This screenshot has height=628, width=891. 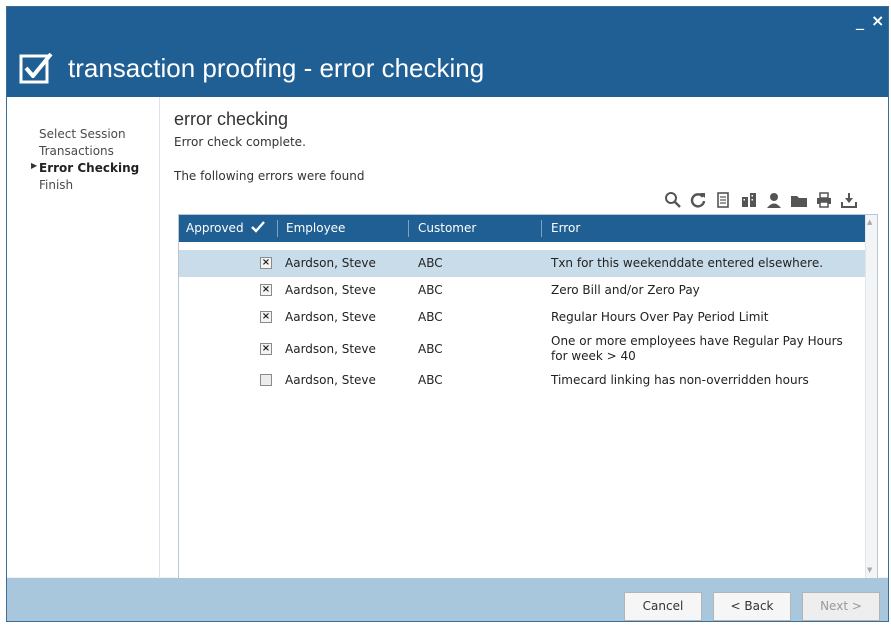 I want to click on close-button: ×, so click(x=877, y=21).